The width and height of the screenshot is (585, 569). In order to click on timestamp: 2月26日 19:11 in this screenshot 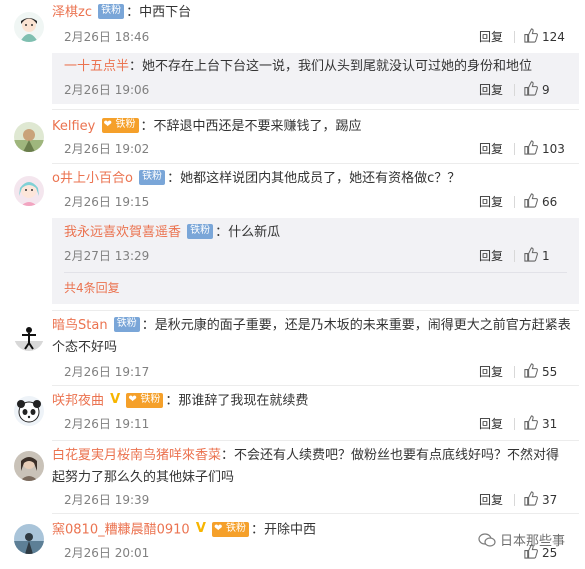, I will do `click(107, 424)`.